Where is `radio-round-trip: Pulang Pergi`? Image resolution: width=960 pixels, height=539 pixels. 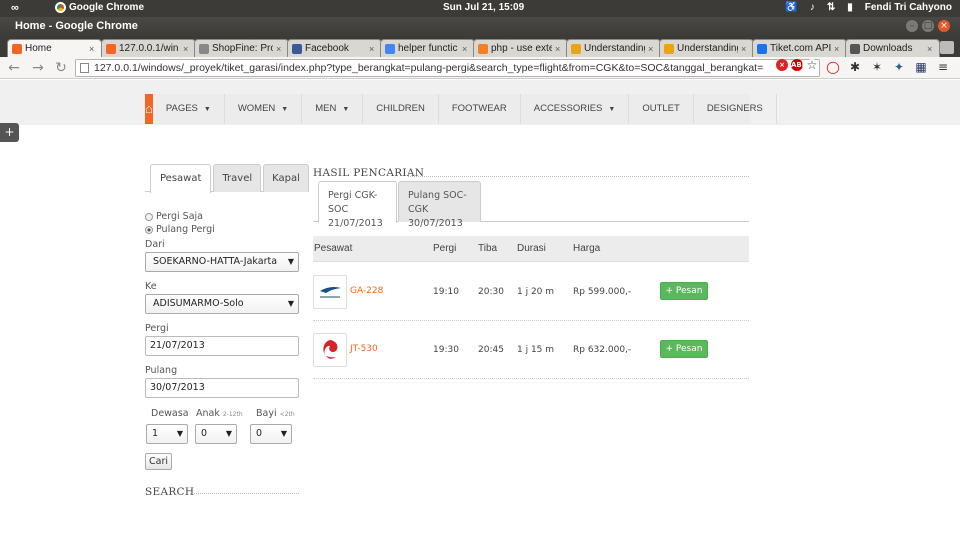
radio-round-trip: Pulang Pergi is located at coordinates (180, 229).